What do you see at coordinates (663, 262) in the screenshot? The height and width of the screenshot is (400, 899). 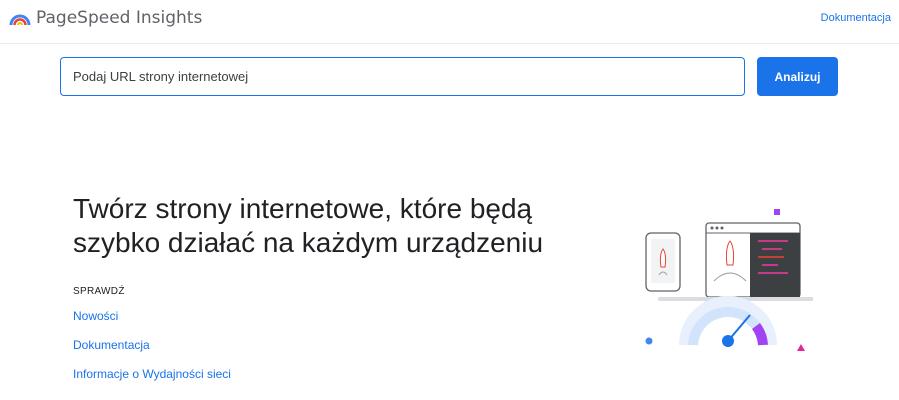 I see `phone-illustration` at bounding box center [663, 262].